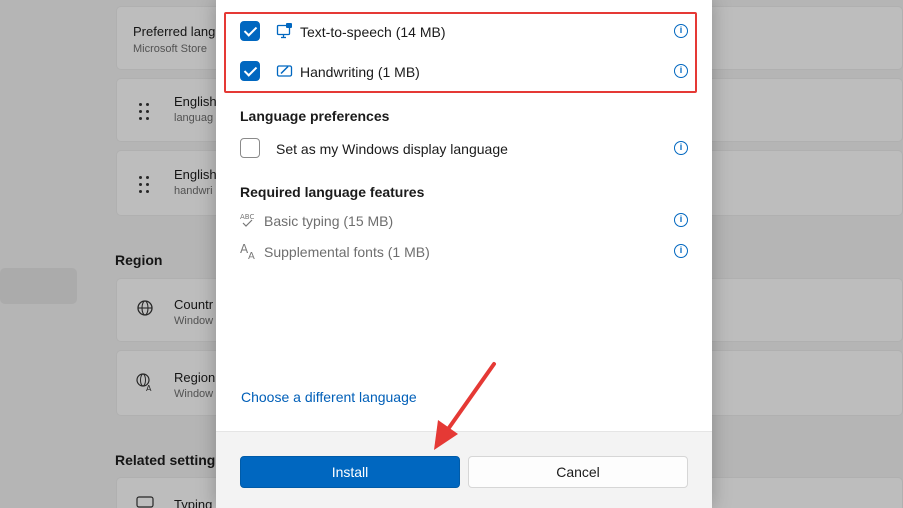 The height and width of the screenshot is (508, 903). What do you see at coordinates (250, 148) in the screenshot?
I see `display-language-checkbox` at bounding box center [250, 148].